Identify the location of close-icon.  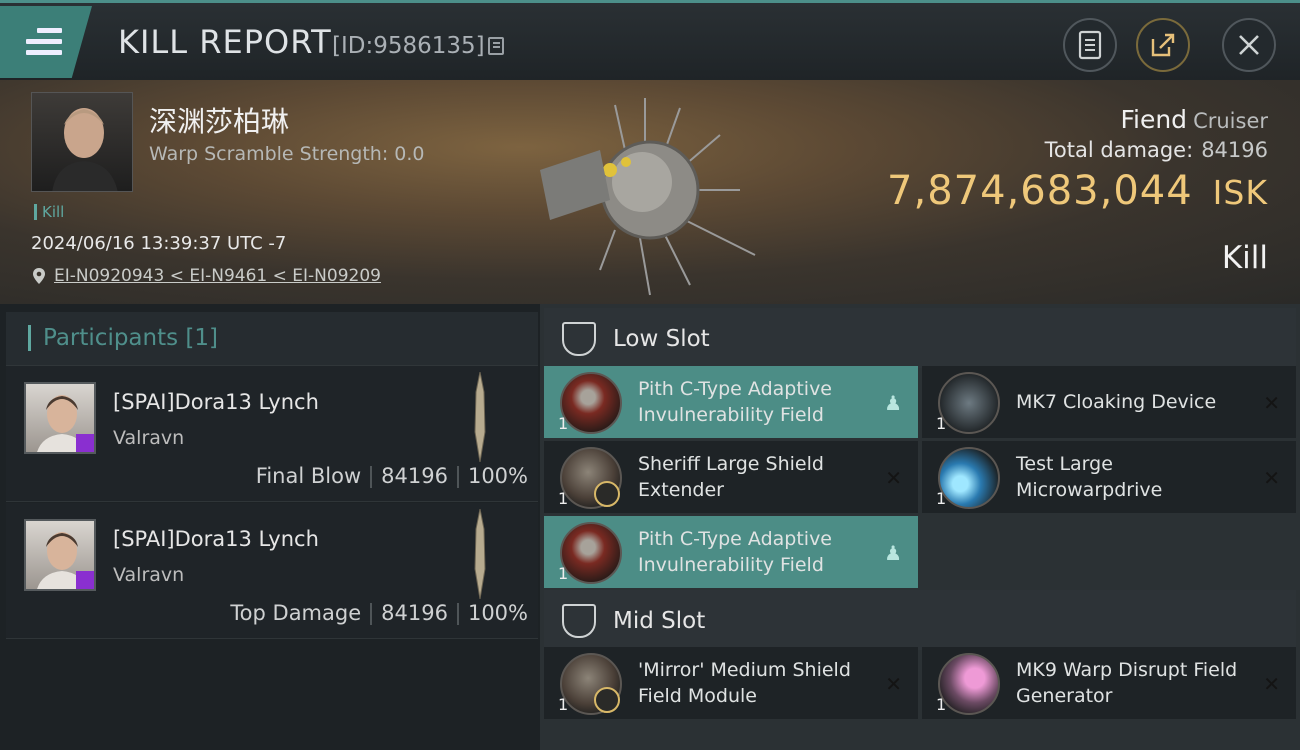
(1249, 45).